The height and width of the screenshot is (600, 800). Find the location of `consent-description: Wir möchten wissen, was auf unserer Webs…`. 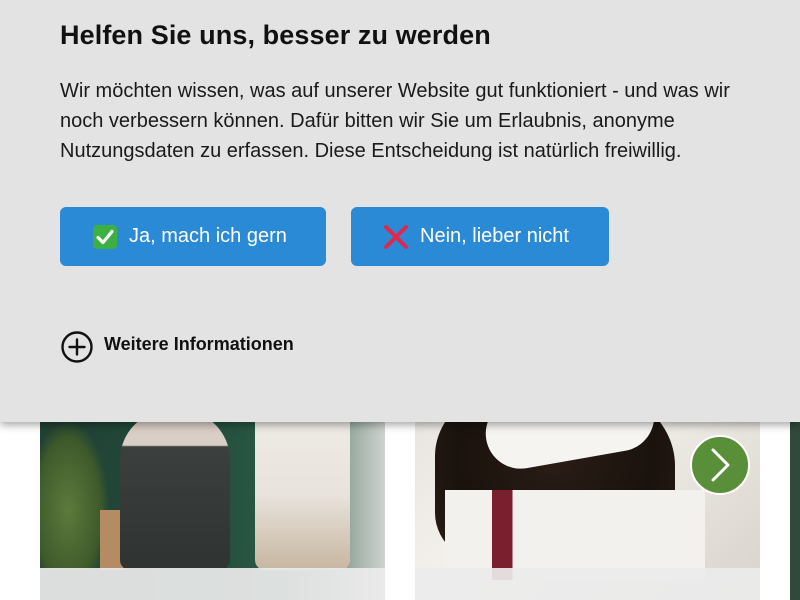

consent-description: Wir möchten wissen, was auf unserer Webs… is located at coordinates (395, 121).